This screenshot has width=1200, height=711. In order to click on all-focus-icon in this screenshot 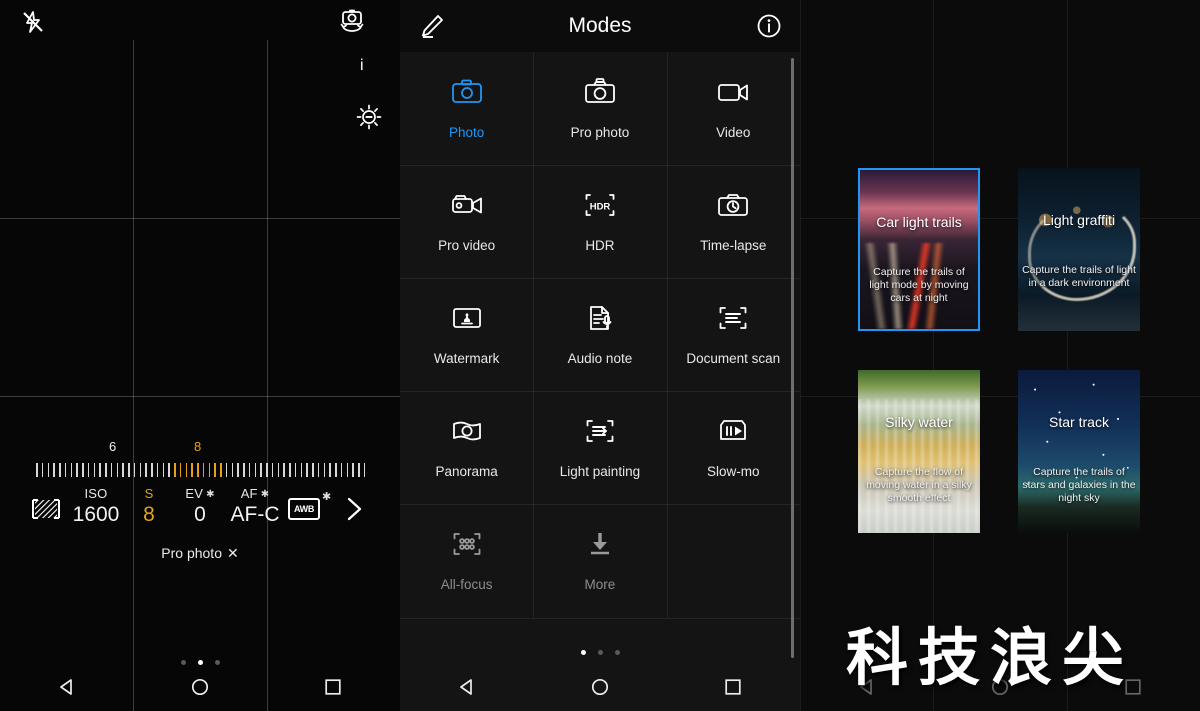, I will do `click(467, 544)`.